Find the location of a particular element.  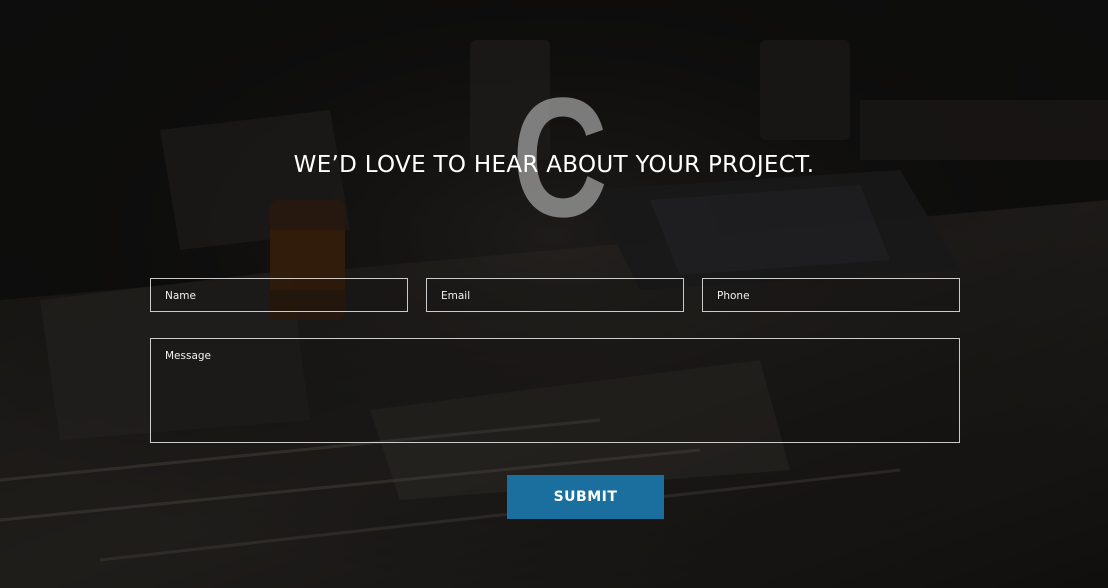

email-placeholder: Email is located at coordinates (456, 296).